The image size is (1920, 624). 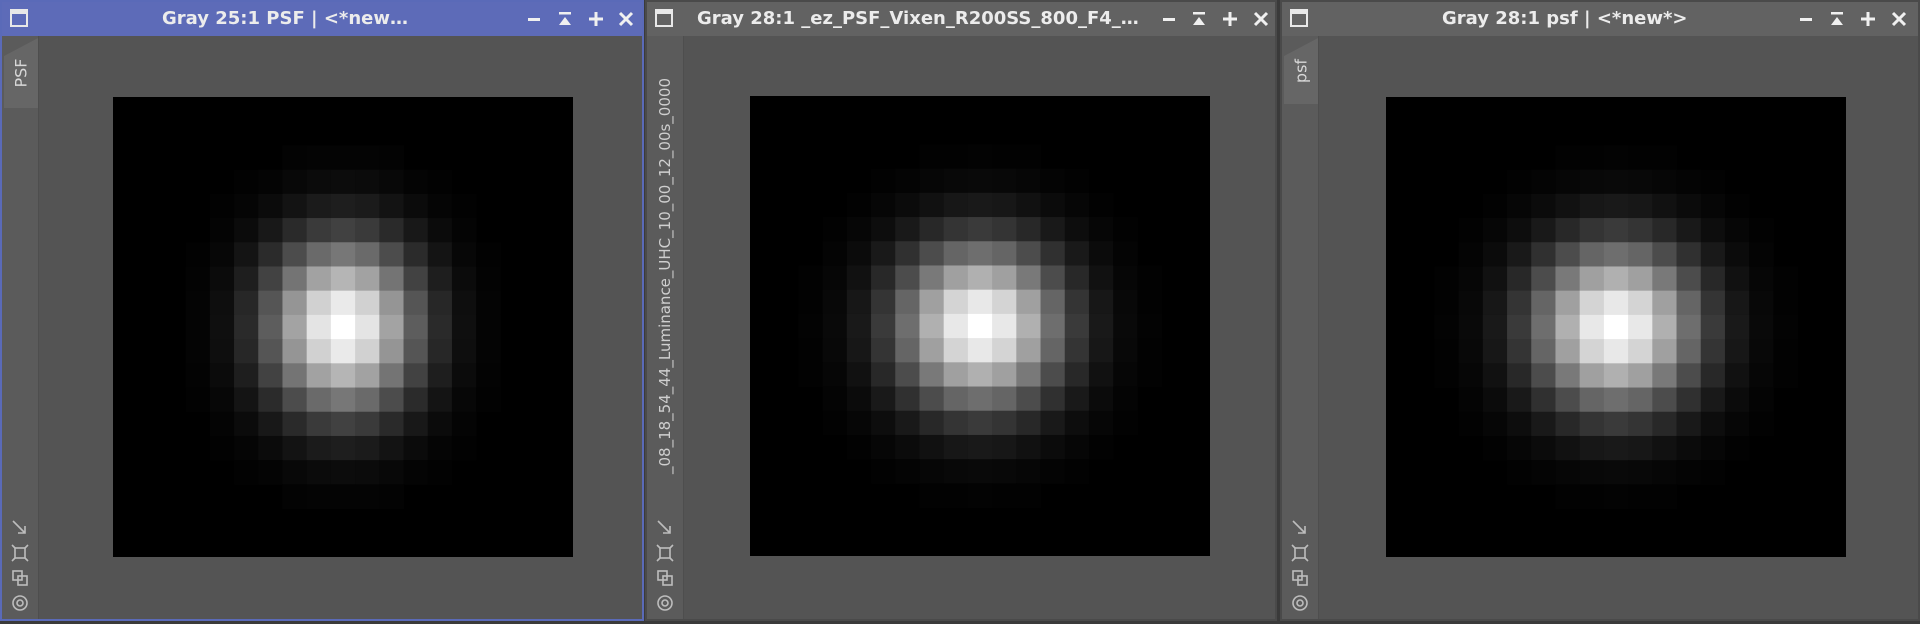 I want to click on window-titlebar: Gray 28:1 psf | <*new*>, so click(x=1600, y=19).